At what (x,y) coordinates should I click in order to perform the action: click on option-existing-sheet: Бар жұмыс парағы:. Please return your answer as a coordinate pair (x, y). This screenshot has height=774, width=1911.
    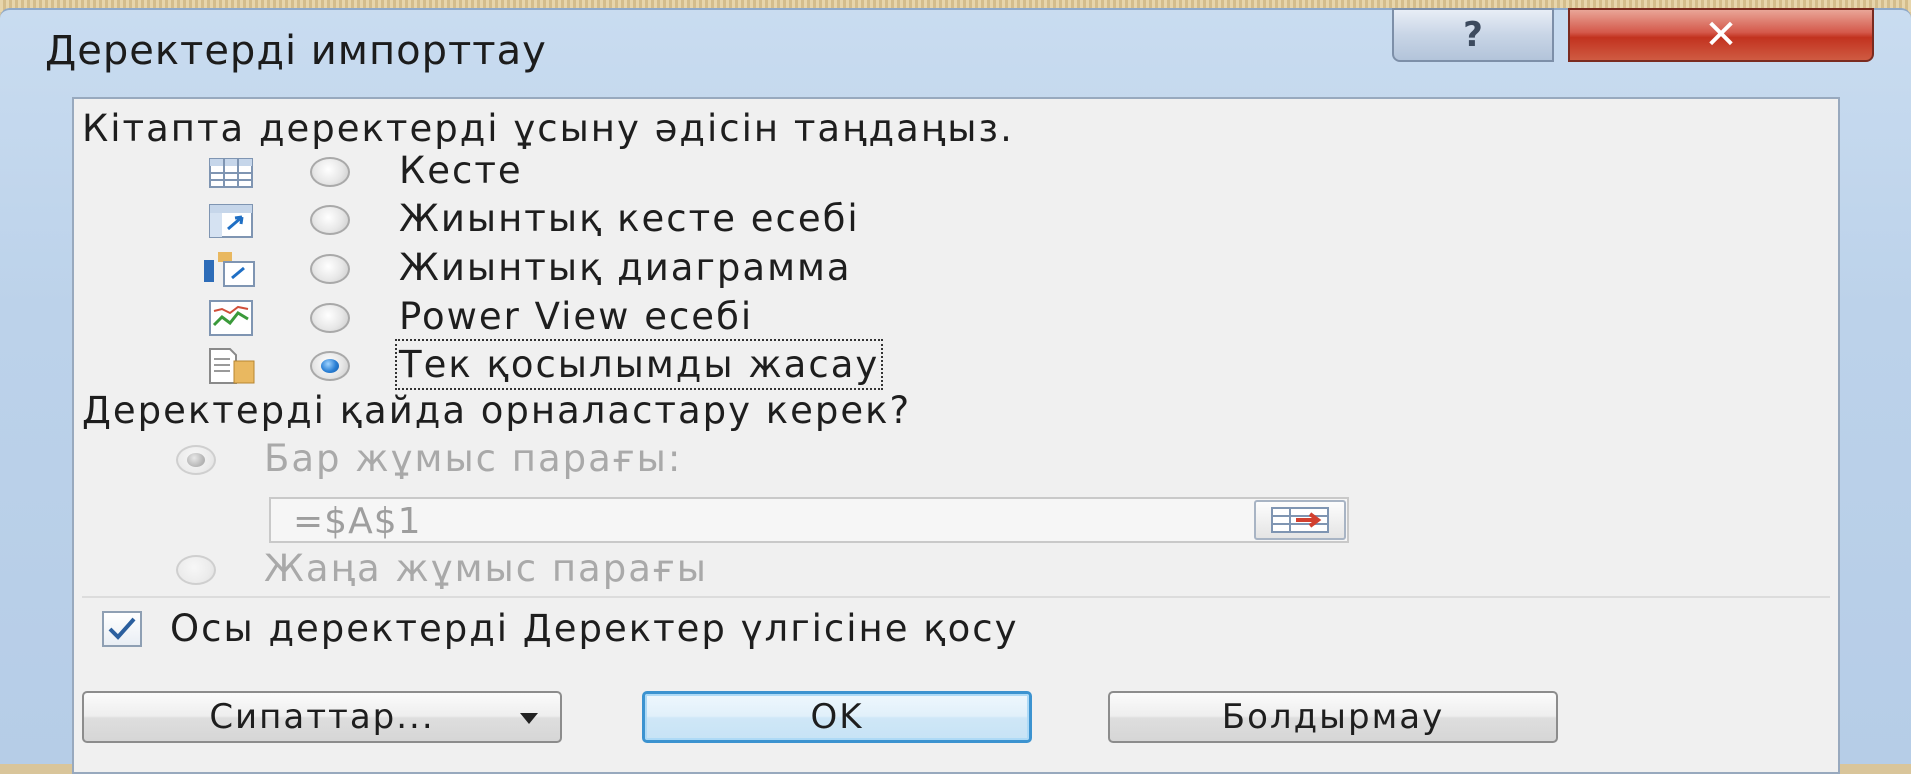
    Looking at the image, I should click on (474, 460).